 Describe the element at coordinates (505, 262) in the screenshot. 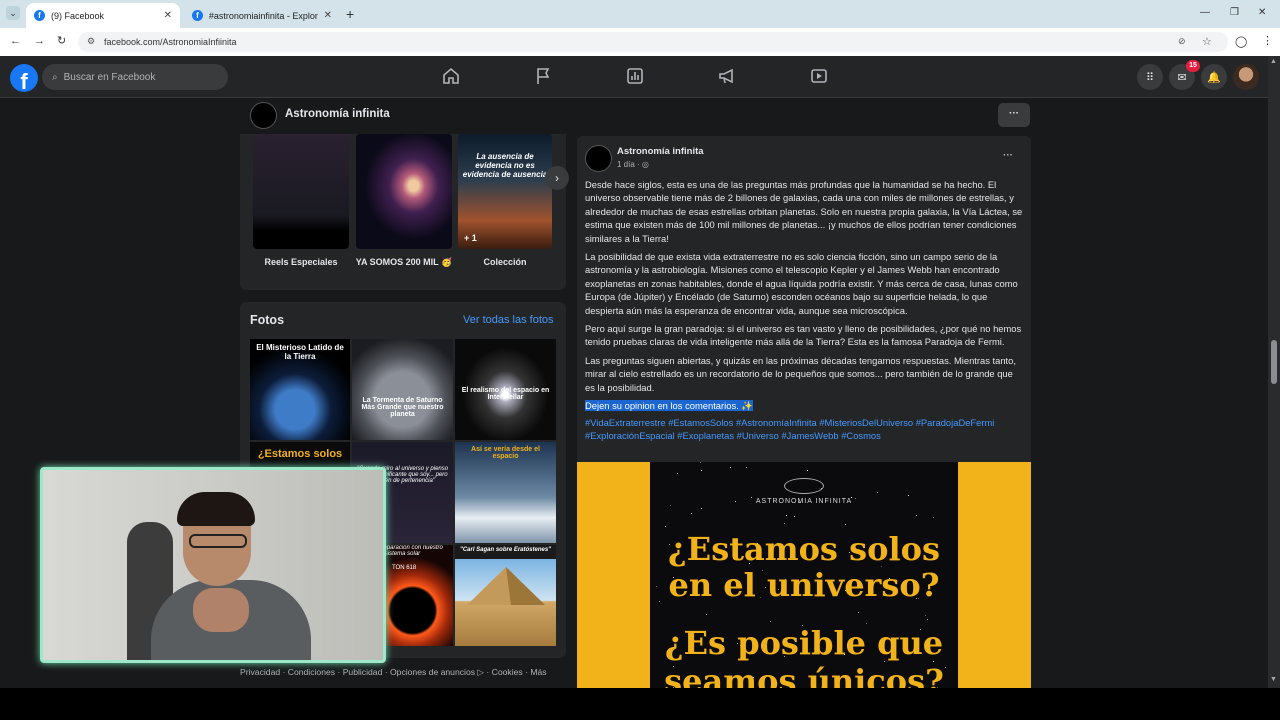

I see `featured-label: Colección` at that location.